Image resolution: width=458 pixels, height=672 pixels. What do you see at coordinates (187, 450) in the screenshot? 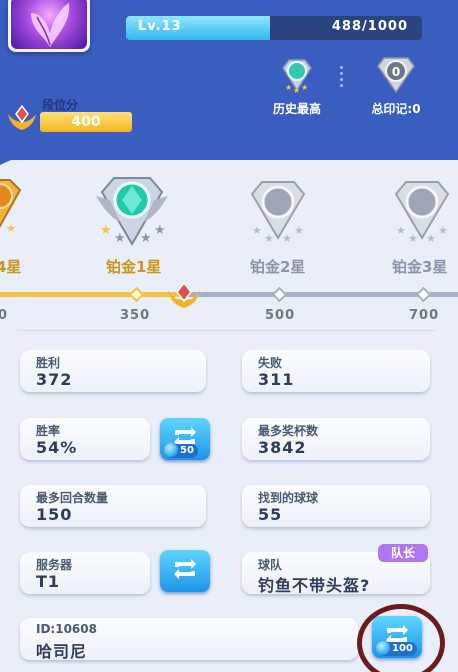
I see `cost-value: 50` at bounding box center [187, 450].